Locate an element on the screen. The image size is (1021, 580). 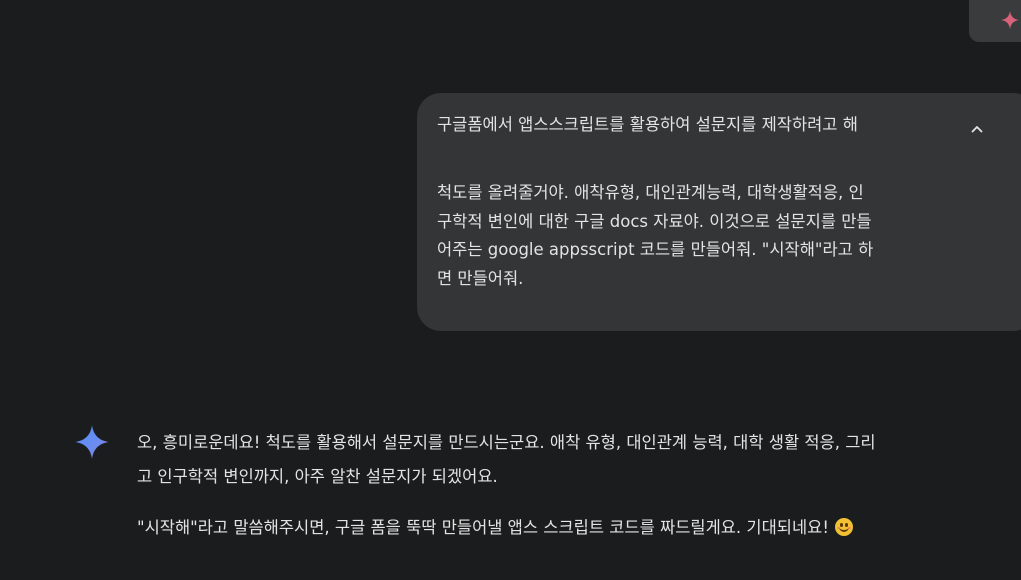
assistant-line: 고 인구학적 변인까지, 아주 알찬 설문지가 되겠어요. is located at coordinates (317, 476).